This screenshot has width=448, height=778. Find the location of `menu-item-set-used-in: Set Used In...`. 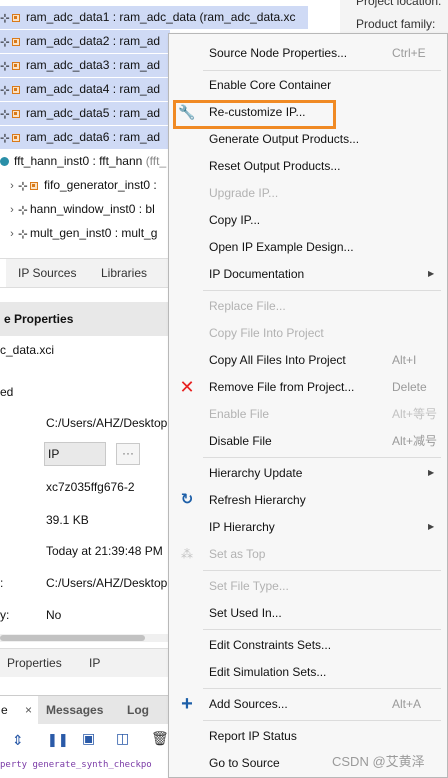

menu-item-set-used-in: Set Used In... is located at coordinates (308, 613).